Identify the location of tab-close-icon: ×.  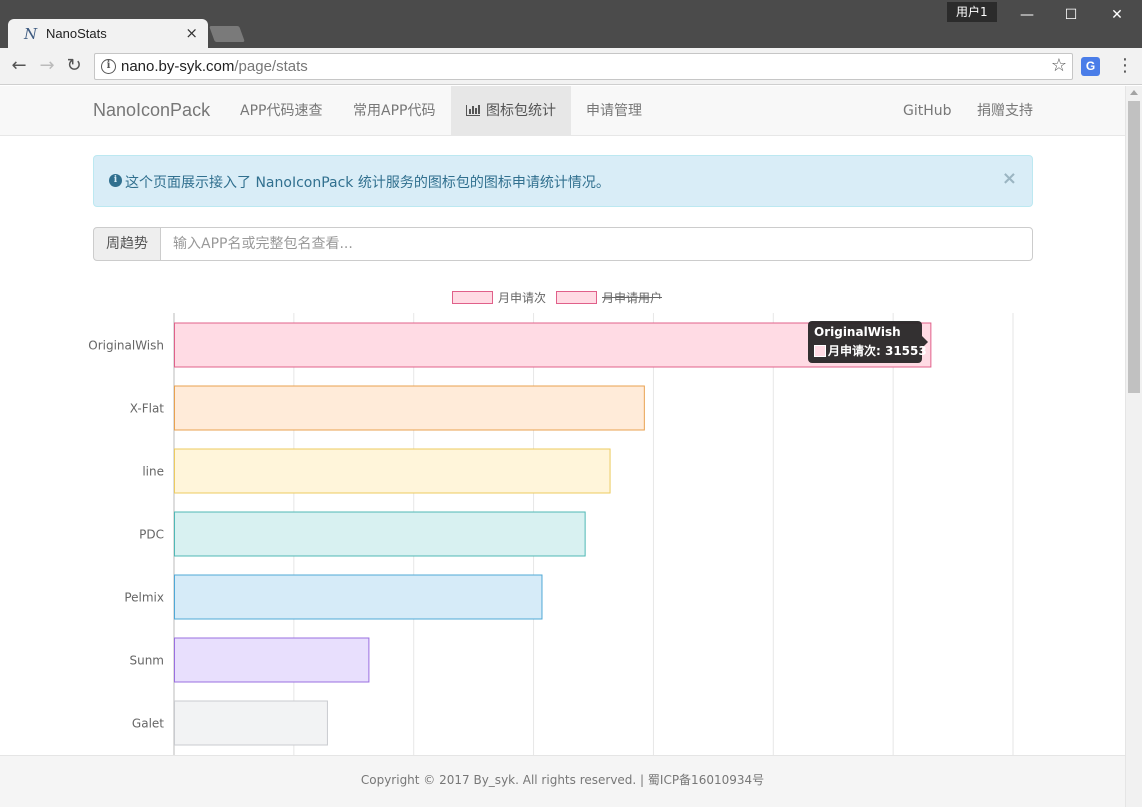
(191, 33).